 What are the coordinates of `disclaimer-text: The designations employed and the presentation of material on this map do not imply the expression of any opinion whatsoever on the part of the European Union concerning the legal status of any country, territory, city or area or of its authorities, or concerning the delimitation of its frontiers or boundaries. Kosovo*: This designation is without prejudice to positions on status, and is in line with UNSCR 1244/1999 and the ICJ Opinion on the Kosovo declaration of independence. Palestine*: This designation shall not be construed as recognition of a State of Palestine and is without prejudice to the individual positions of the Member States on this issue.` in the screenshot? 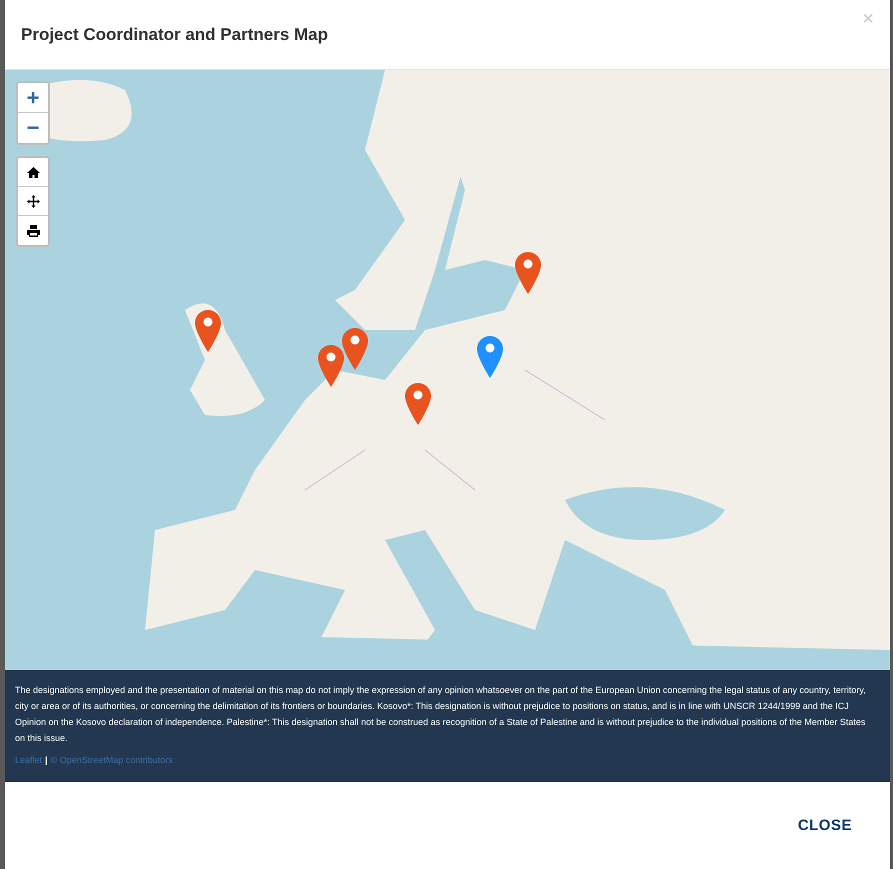 It's located at (441, 714).